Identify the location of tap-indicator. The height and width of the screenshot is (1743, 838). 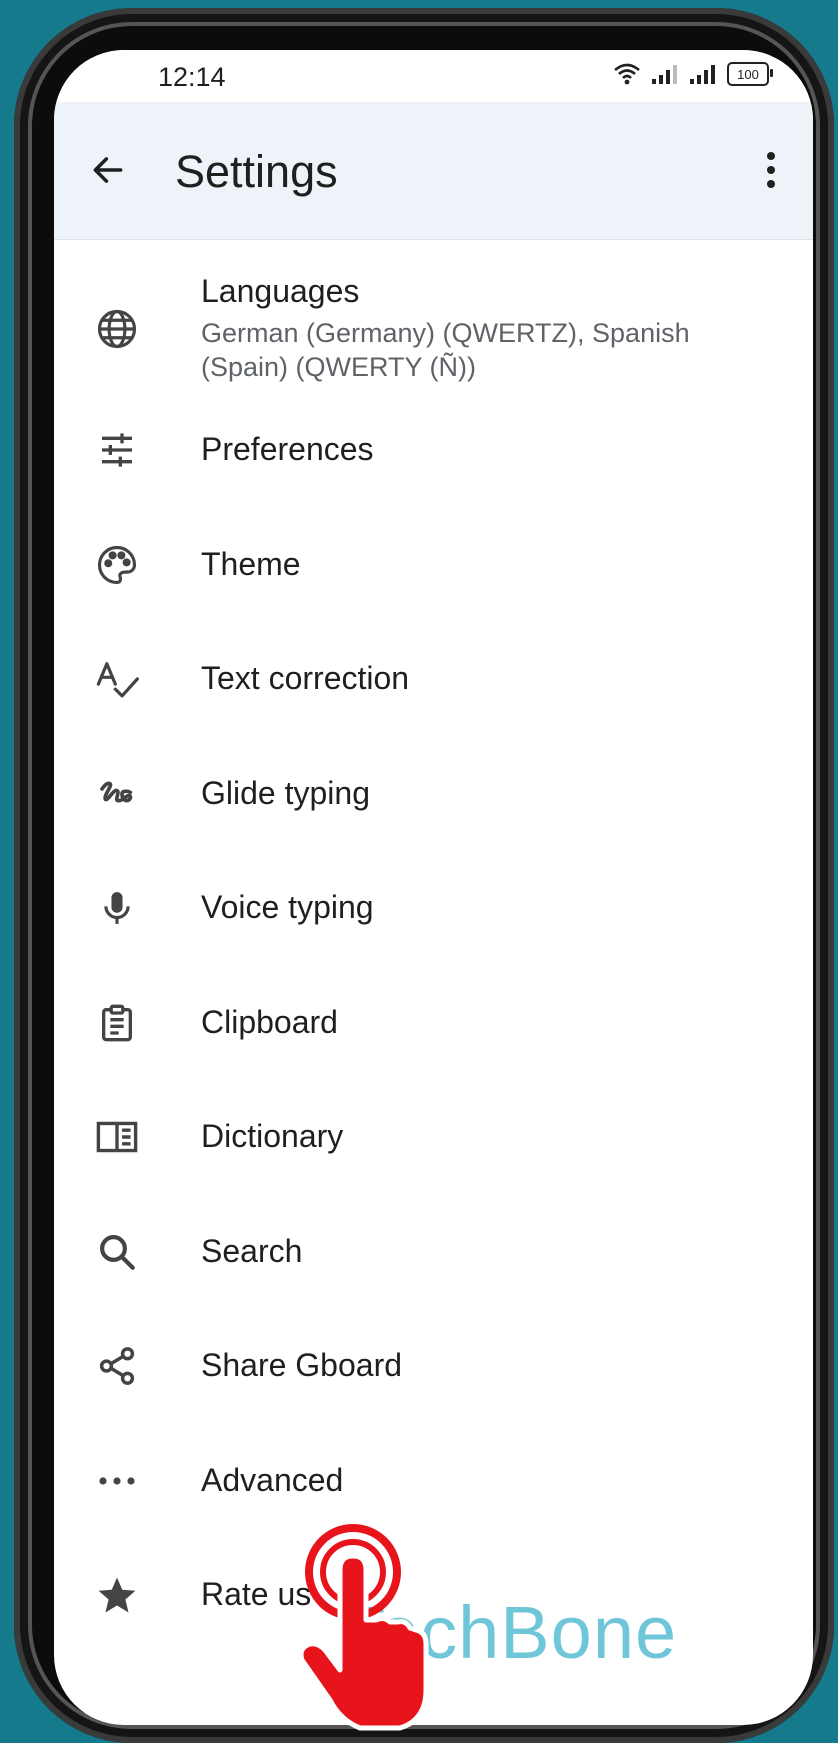
(364, 1628).